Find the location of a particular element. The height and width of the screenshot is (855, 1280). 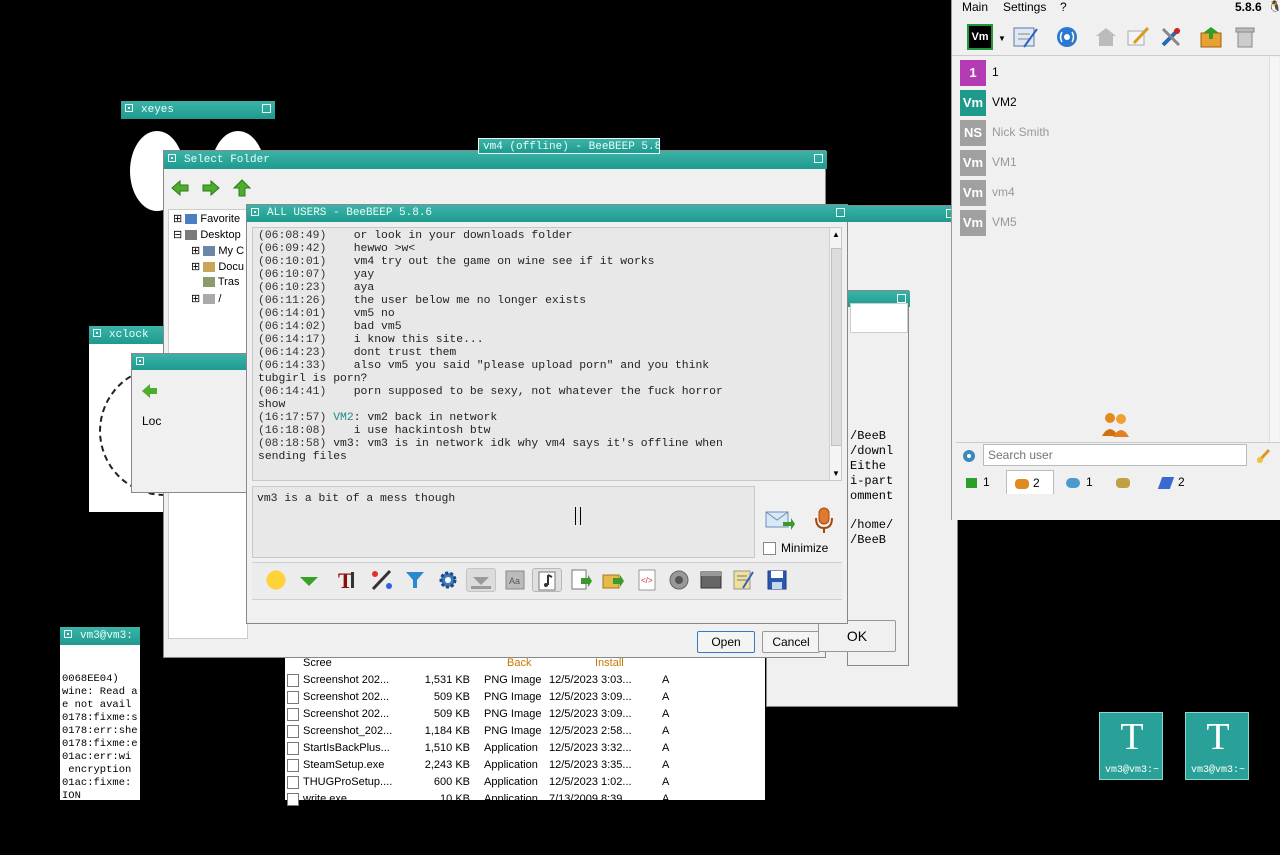

tab-users: 2 is located at coordinates (1030, 482).